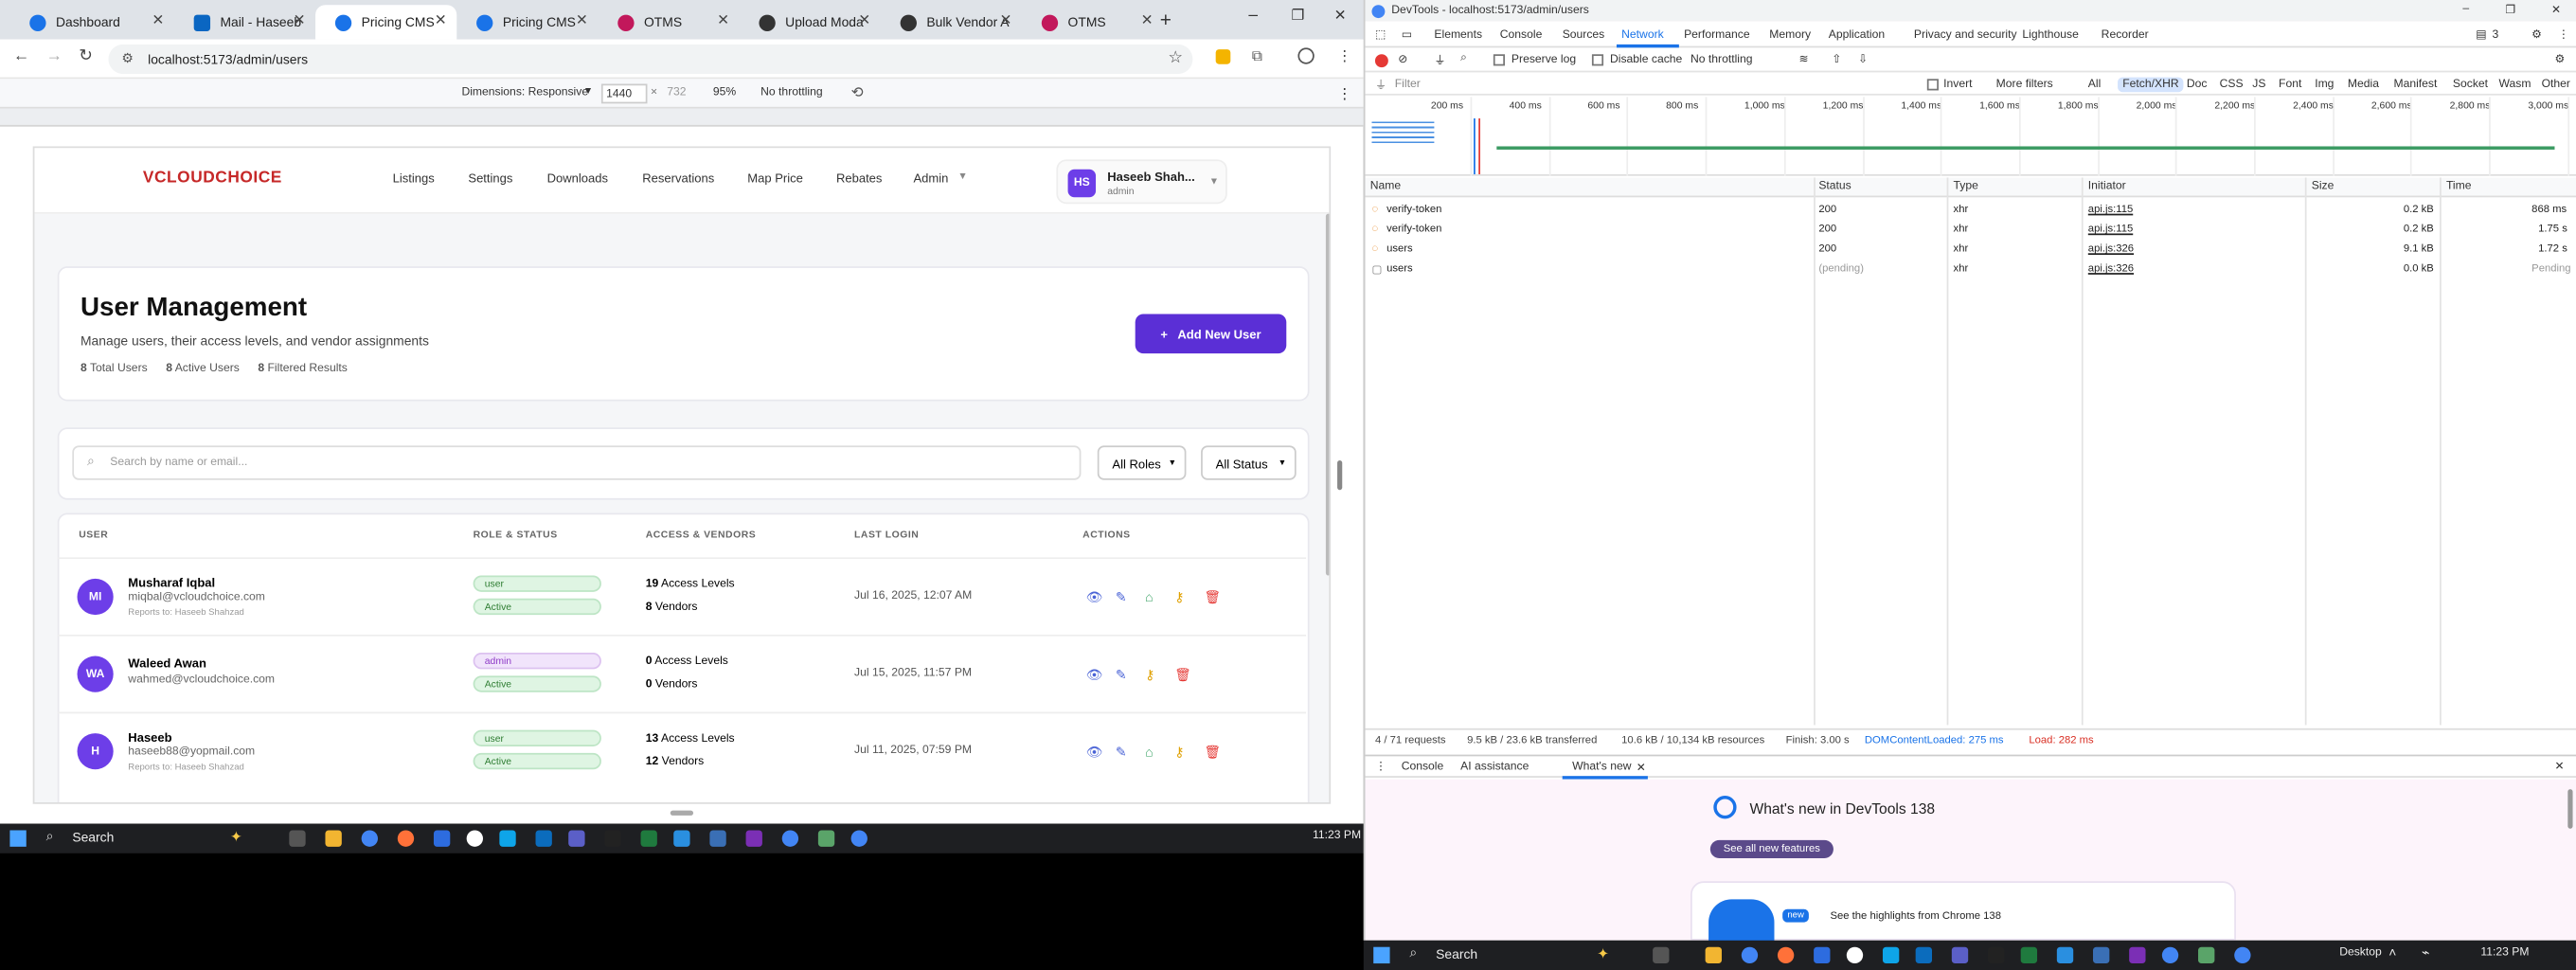 The image size is (2576, 970). I want to click on panel-recorder: Recorder, so click(2125, 35).